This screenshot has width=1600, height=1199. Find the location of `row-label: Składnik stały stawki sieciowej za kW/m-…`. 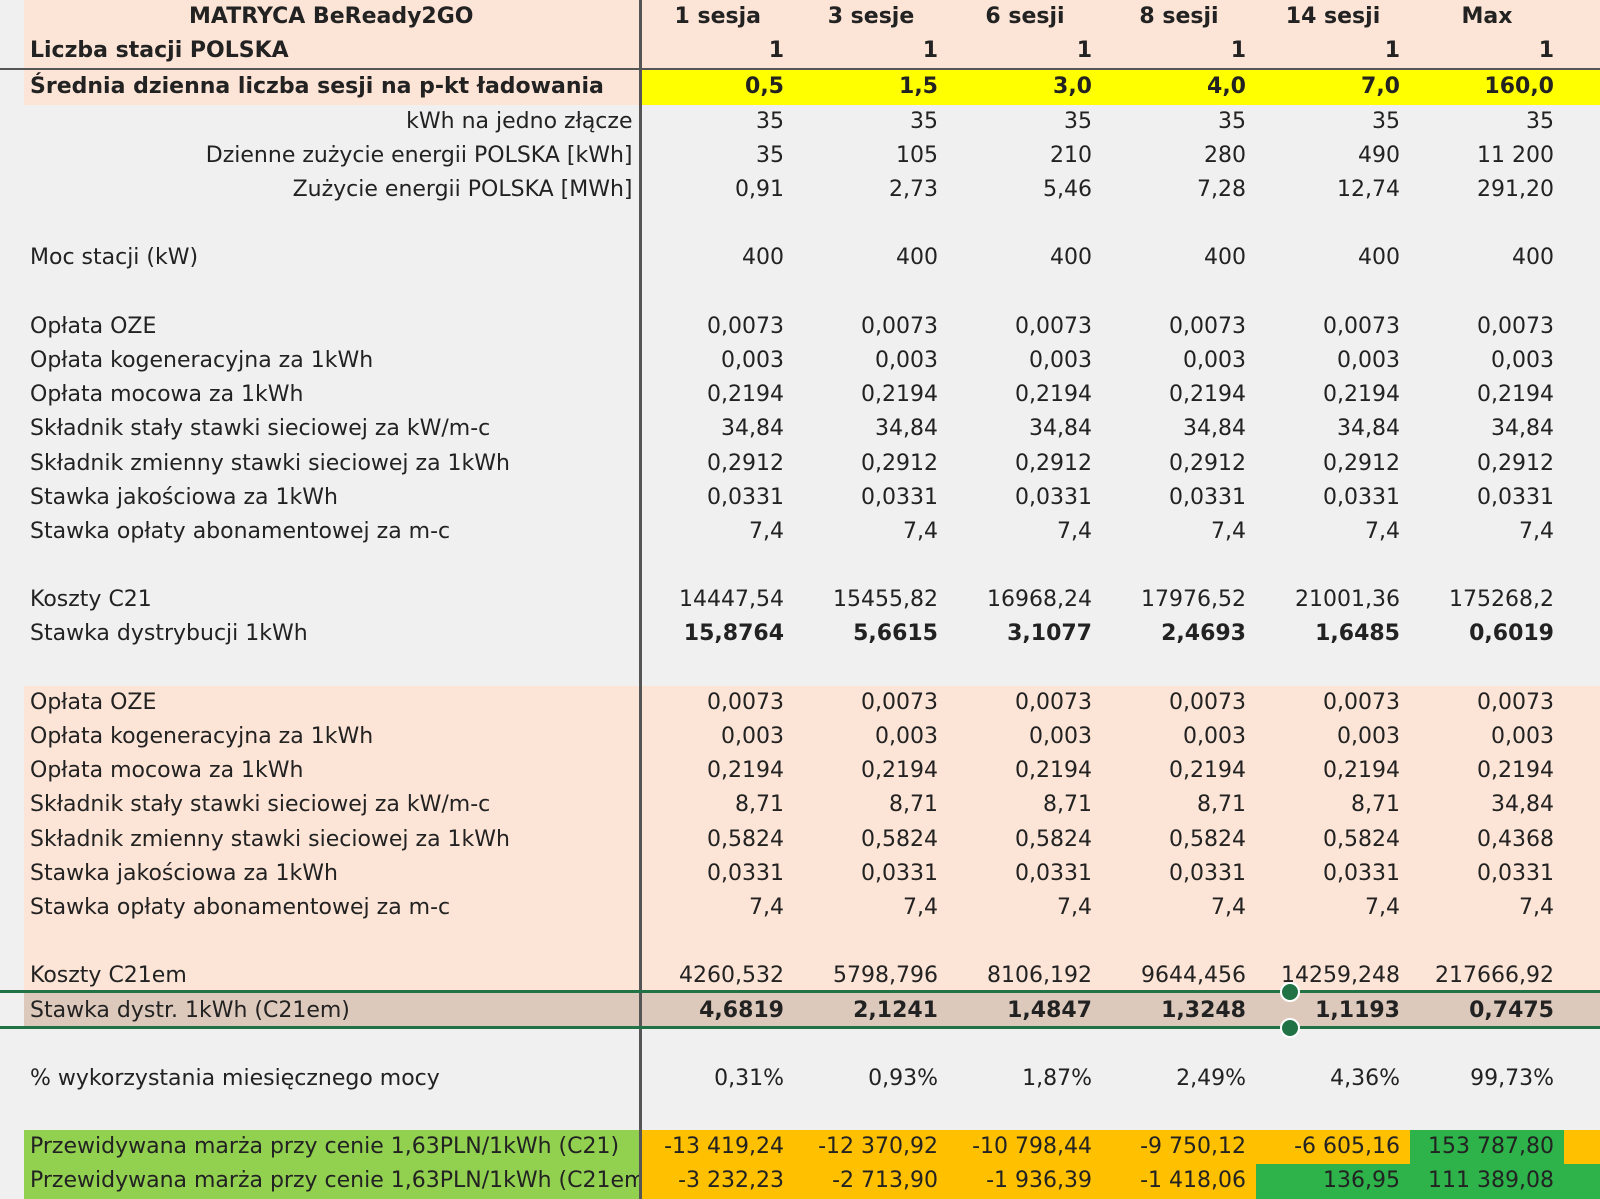

row-label: Składnik stały stawki sieciowej za kW/m-… is located at coordinates (333, 429).